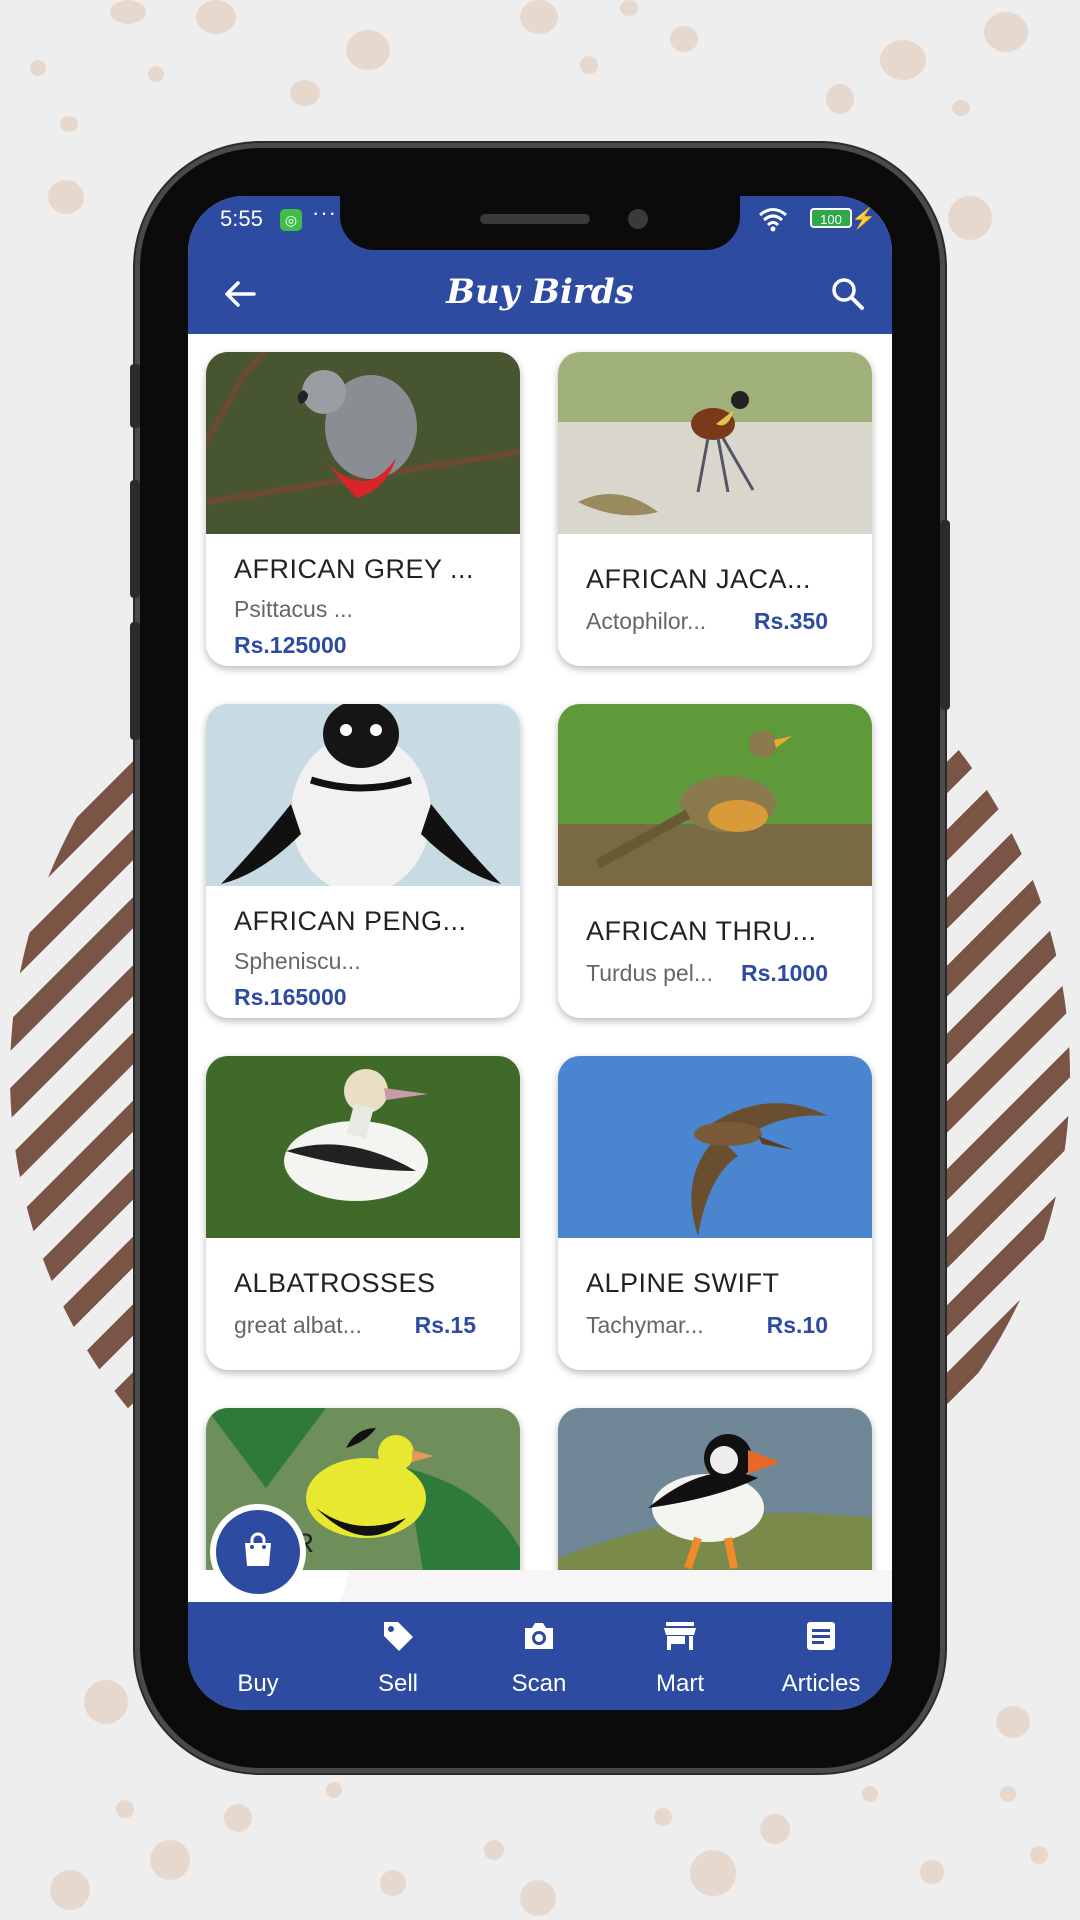  I want to click on nav-sell: Sell, so click(398, 1654).